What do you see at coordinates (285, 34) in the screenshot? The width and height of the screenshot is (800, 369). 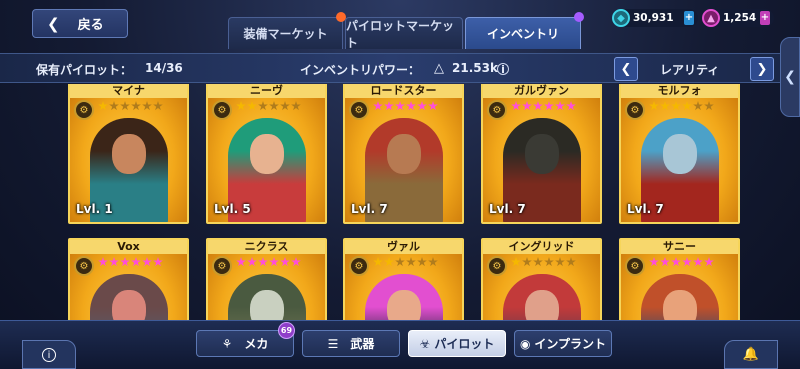 I see `tab-label: 装備マーケット` at bounding box center [285, 34].